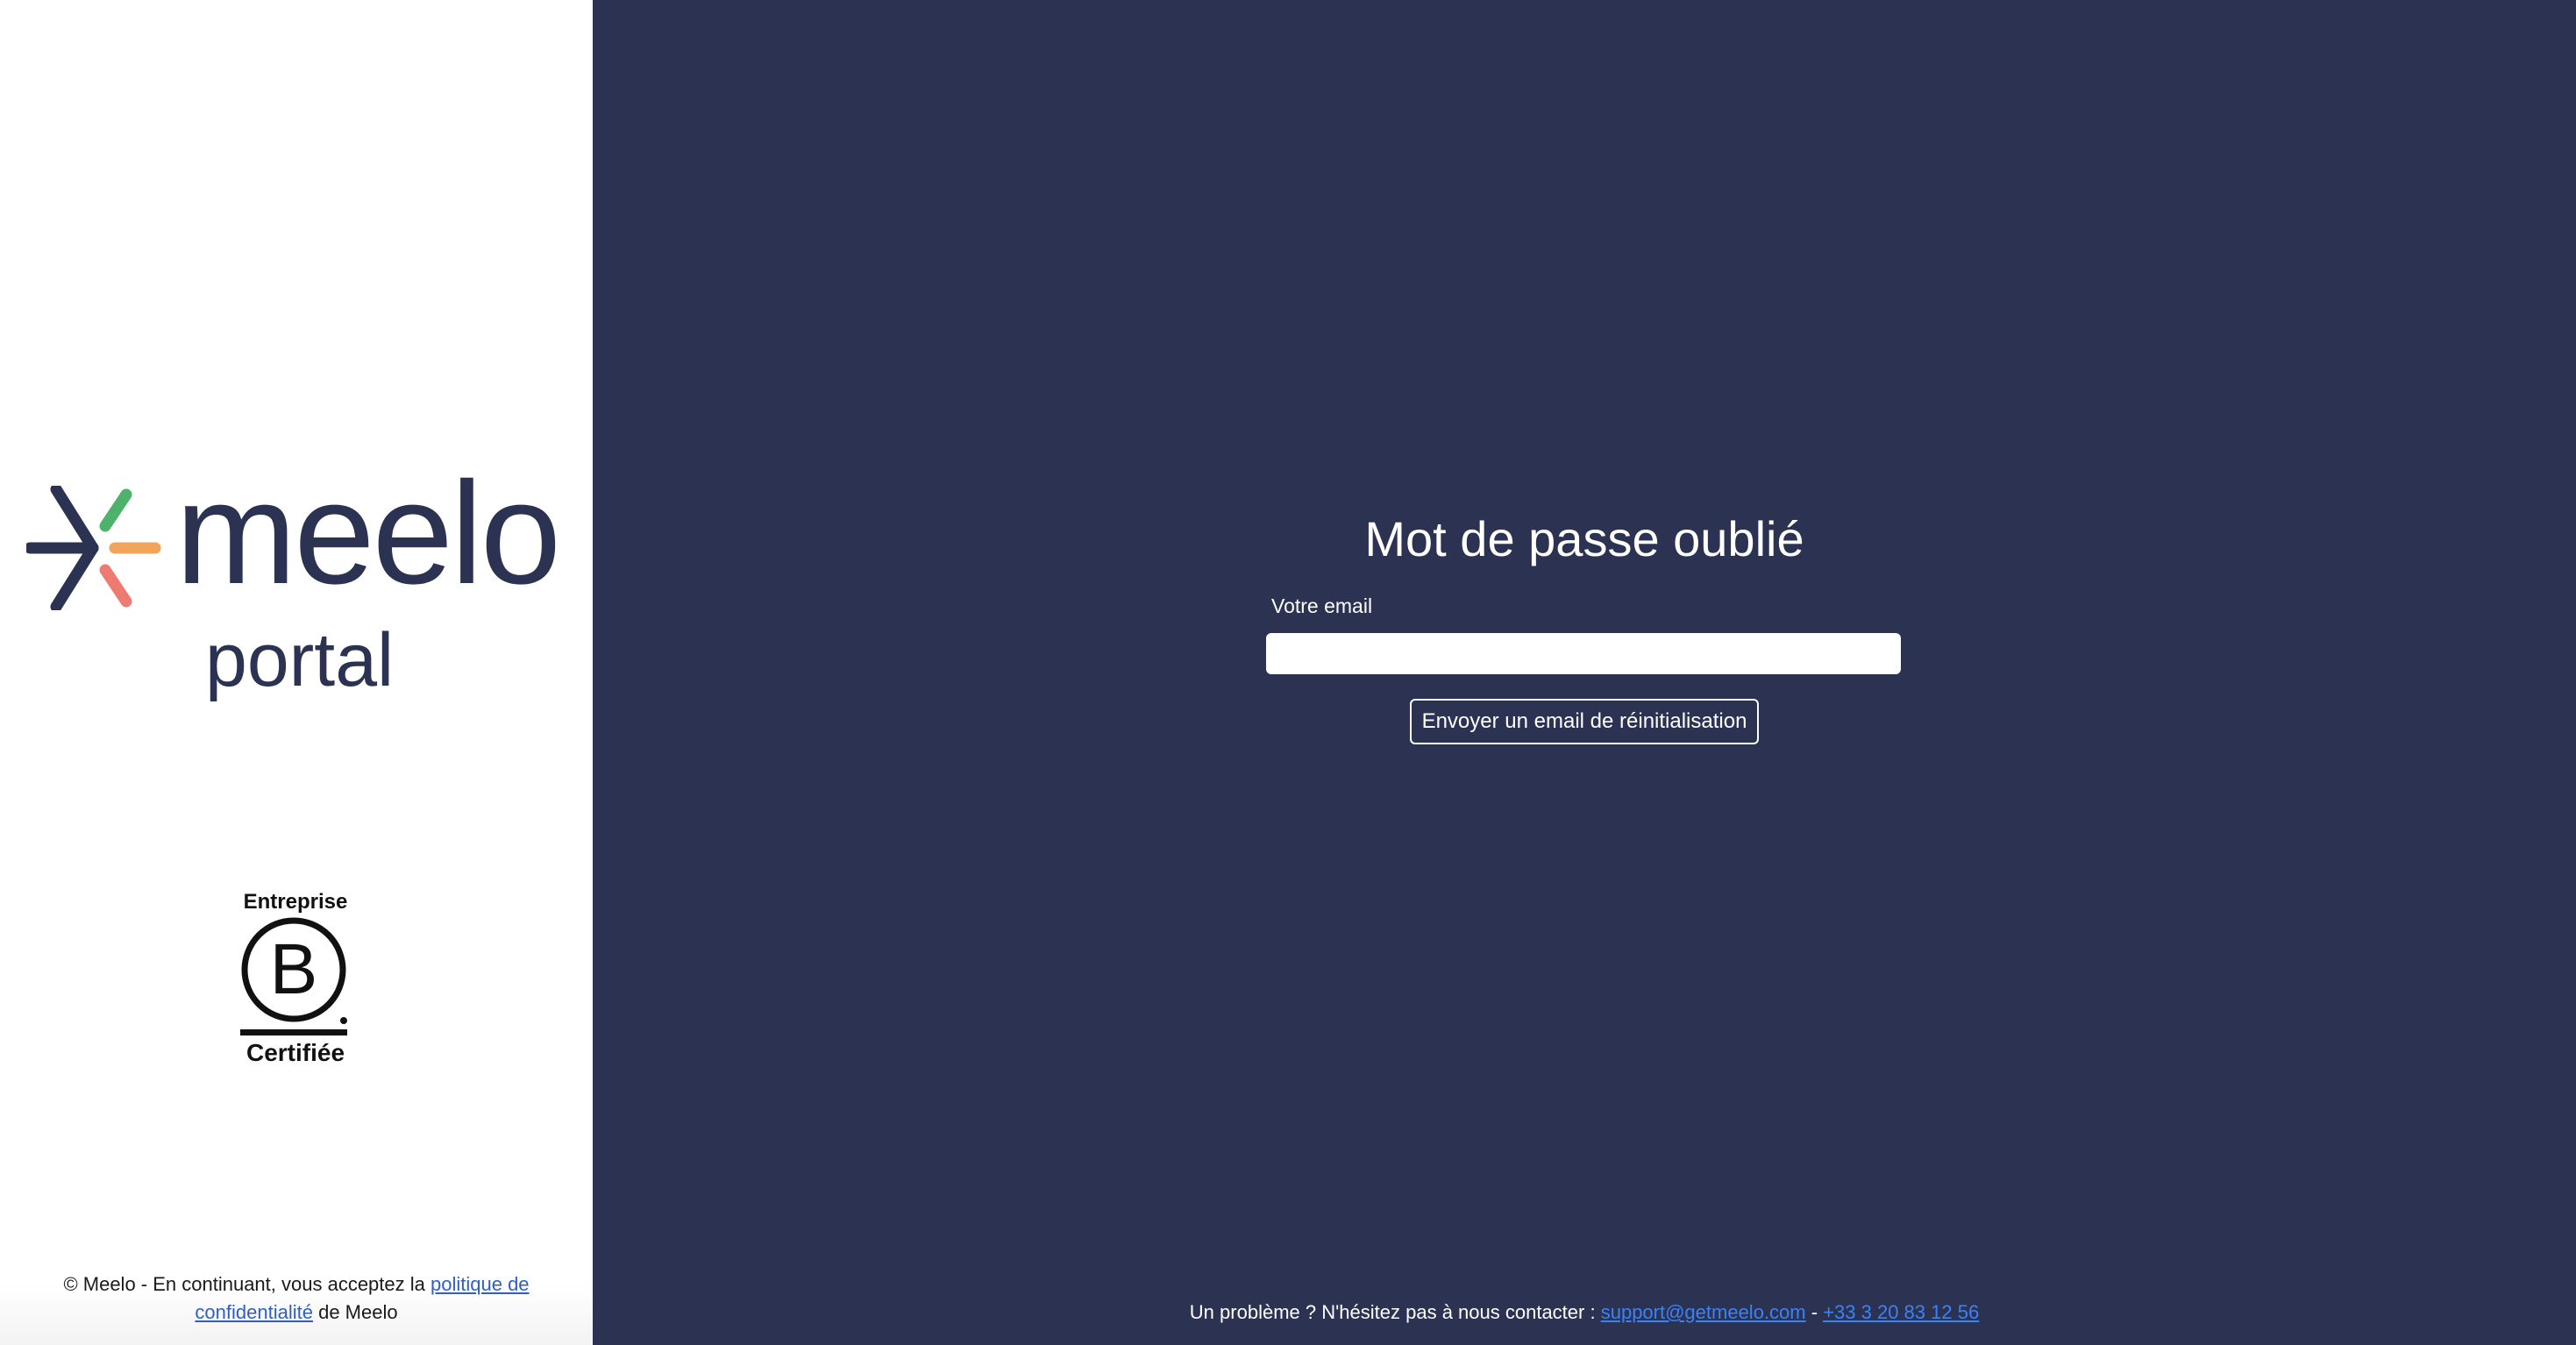  Describe the element at coordinates (358, 1312) in the screenshot. I see `legal-suffix: de Meelo` at that location.